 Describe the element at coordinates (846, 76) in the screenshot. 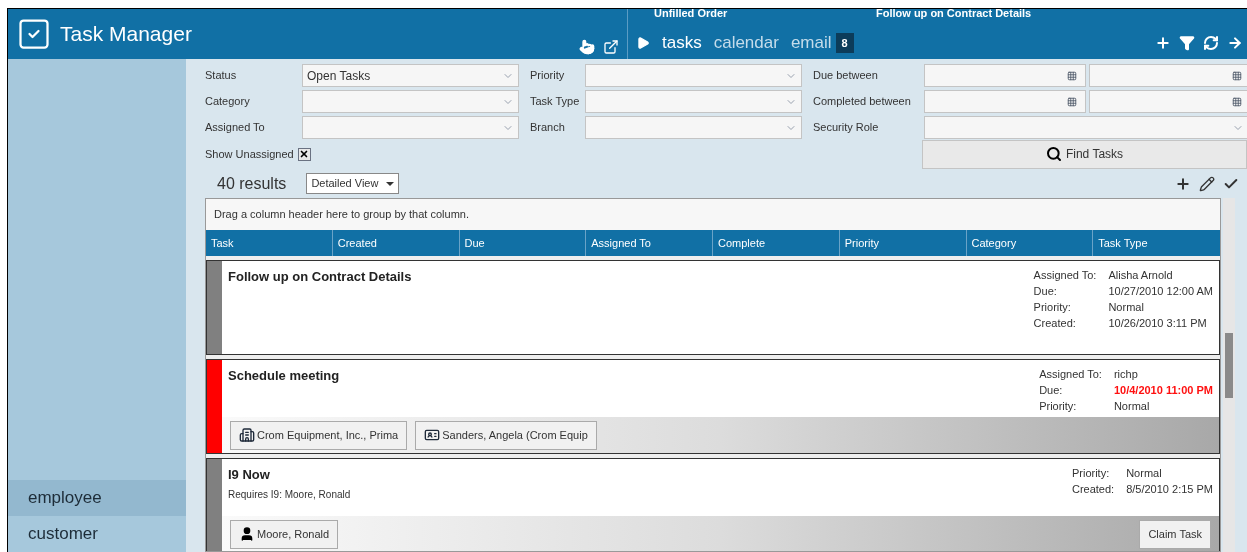

I see `filter-label: Due between` at that location.